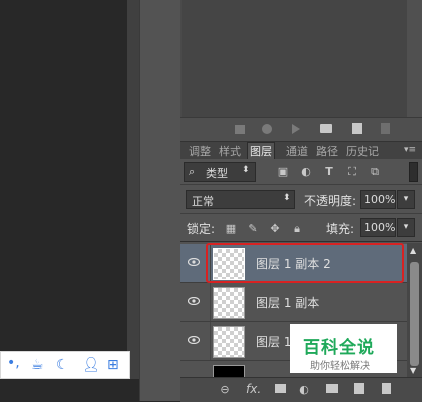 The height and width of the screenshot is (402, 422). I want to click on canvas-bottom, so click(69, 390).